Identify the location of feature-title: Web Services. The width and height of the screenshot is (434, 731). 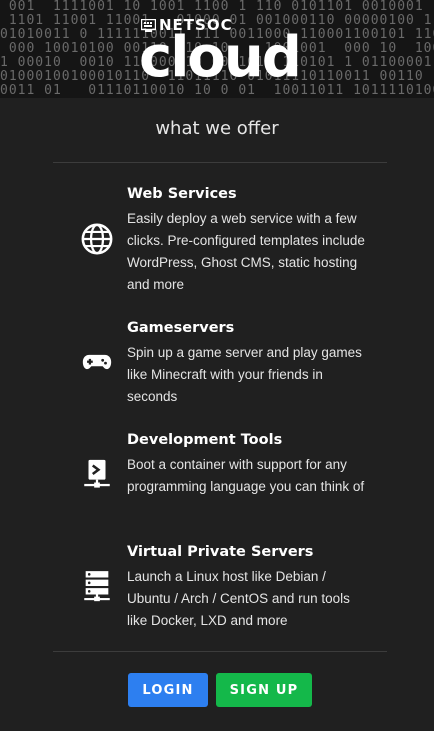
(182, 194).